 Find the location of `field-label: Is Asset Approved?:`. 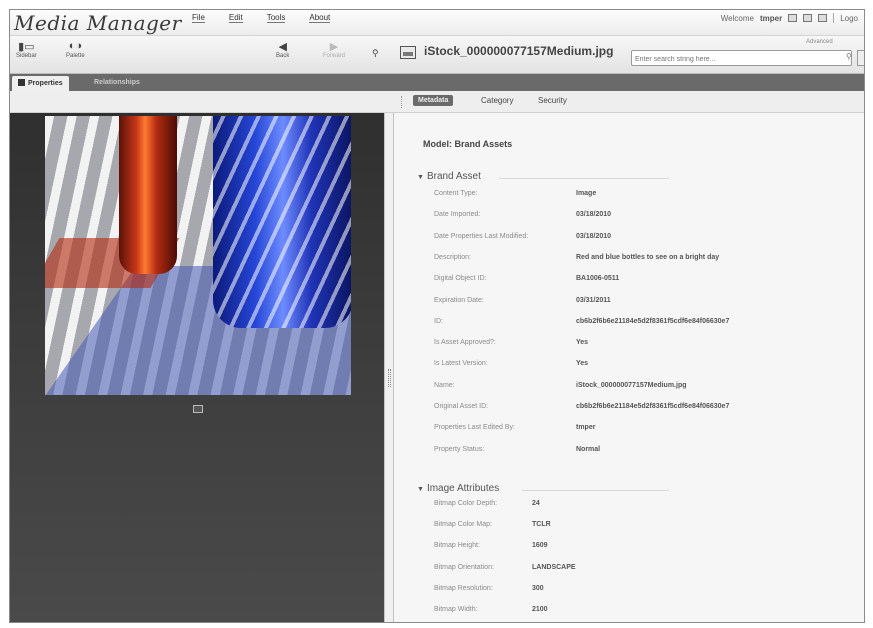

field-label: Is Asset Approved?: is located at coordinates (465, 343).